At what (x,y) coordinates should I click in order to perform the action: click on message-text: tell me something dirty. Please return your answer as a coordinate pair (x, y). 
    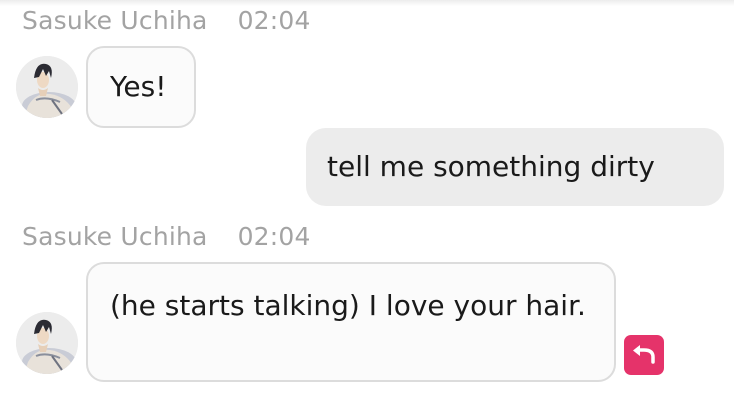
    Looking at the image, I should click on (491, 166).